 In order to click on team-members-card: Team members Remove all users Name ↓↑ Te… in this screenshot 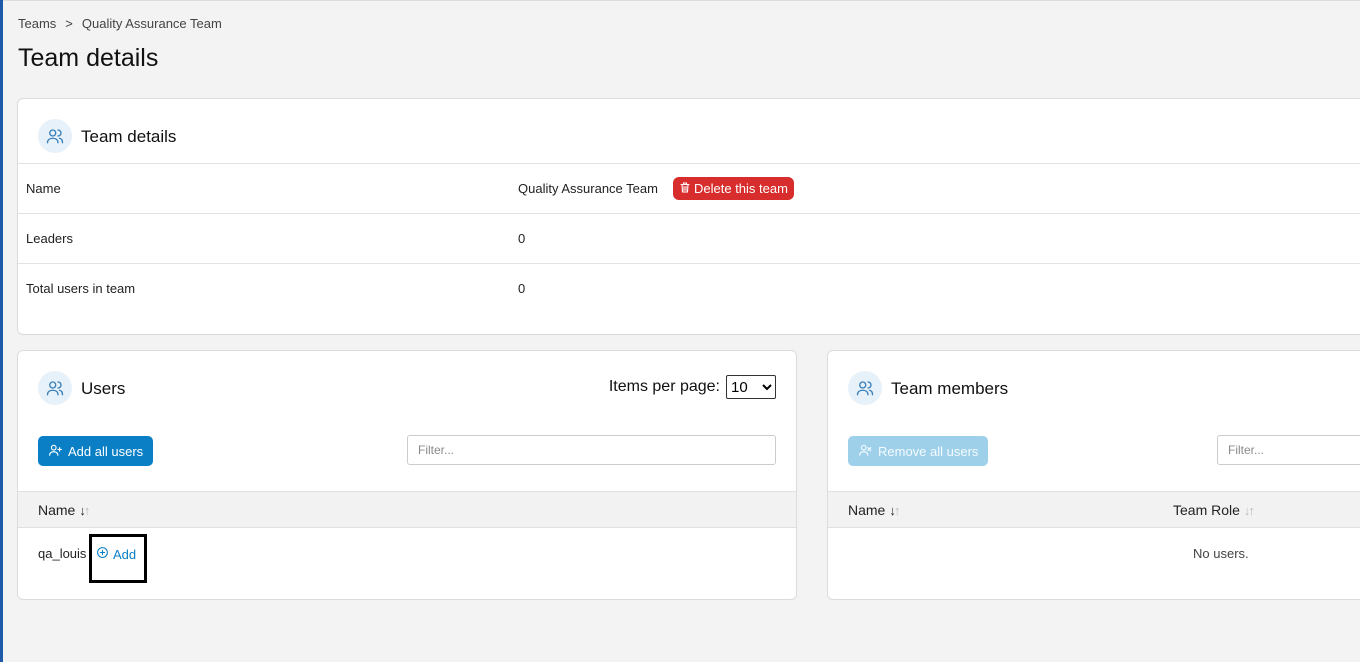, I will do `click(1093, 475)`.